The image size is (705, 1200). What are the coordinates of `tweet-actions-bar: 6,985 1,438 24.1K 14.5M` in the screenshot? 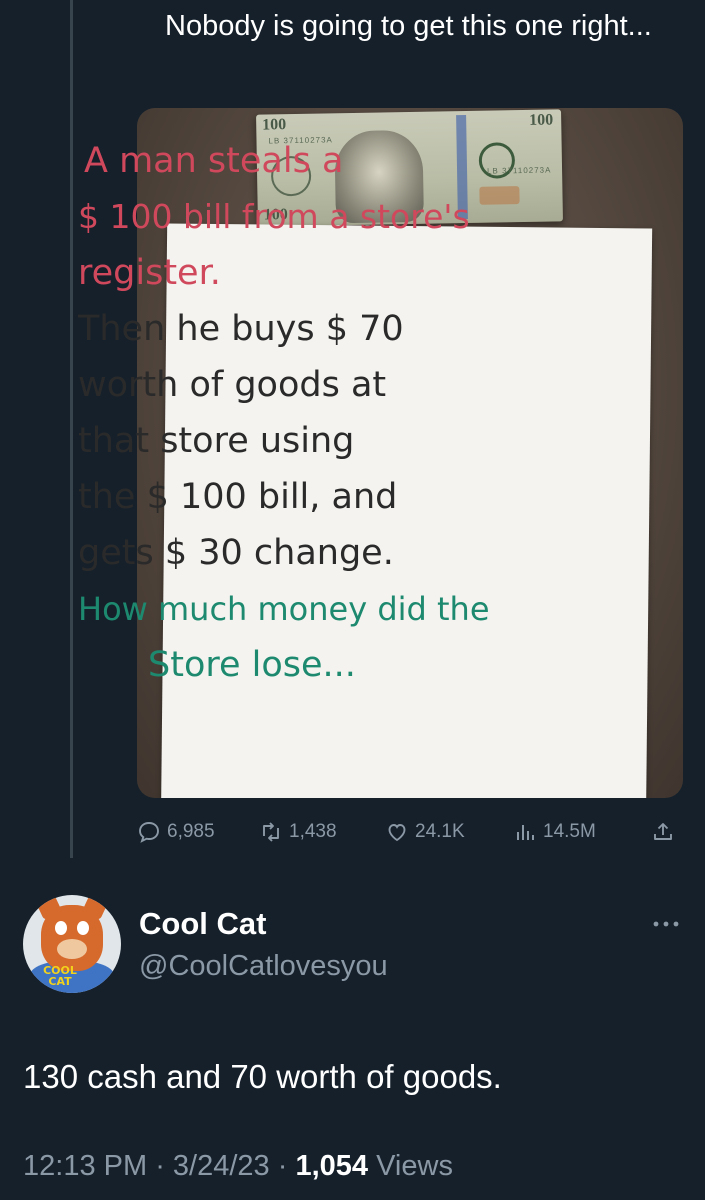 It's located at (410, 832).